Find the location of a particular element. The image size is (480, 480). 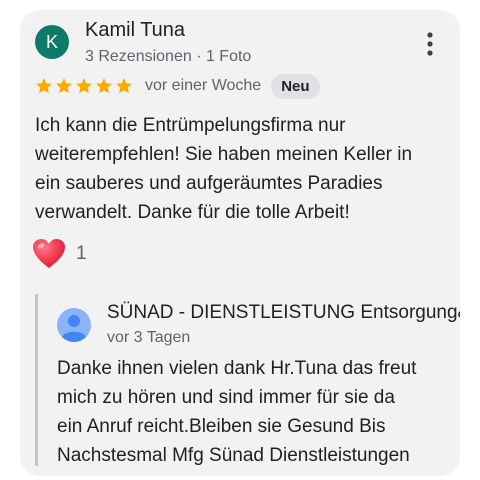

reply-divider is located at coordinates (36, 380).